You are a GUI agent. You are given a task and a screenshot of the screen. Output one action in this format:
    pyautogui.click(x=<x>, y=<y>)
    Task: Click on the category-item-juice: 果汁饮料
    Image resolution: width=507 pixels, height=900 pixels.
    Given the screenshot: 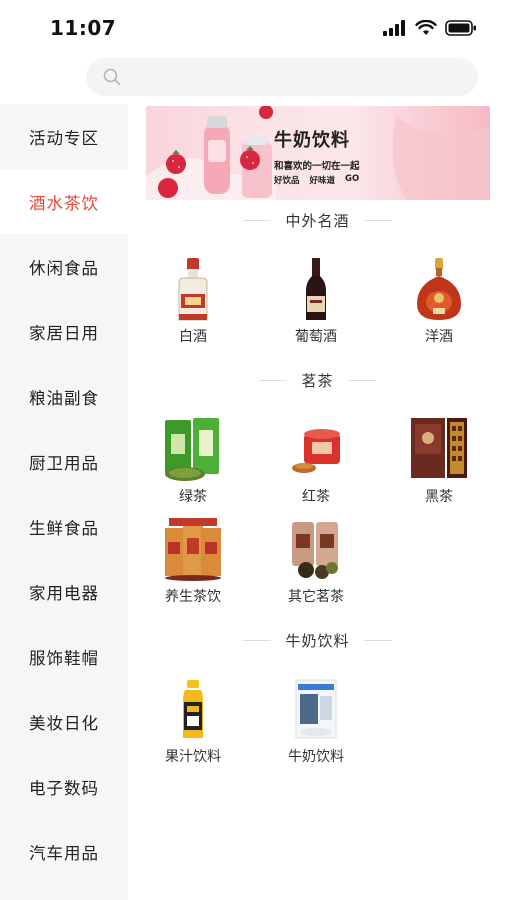 What is the action you would take?
    pyautogui.click(x=193, y=724)
    